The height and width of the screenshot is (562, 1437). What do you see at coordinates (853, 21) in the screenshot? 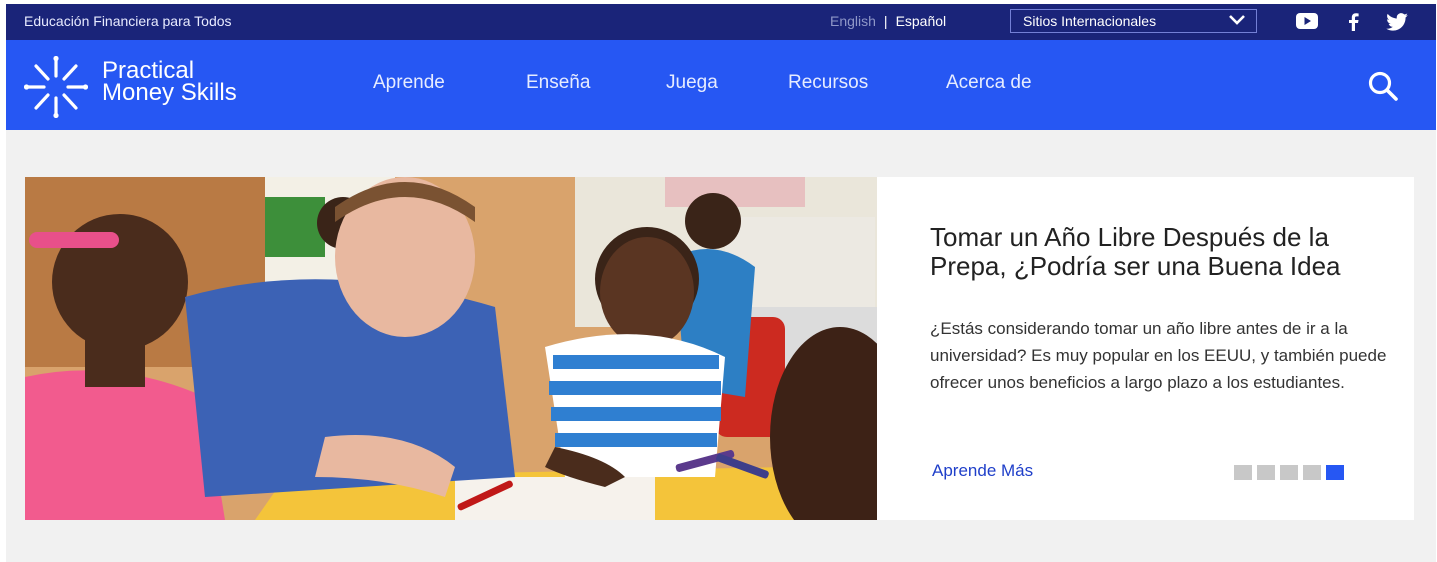
I see `lang-english-link: English` at bounding box center [853, 21].